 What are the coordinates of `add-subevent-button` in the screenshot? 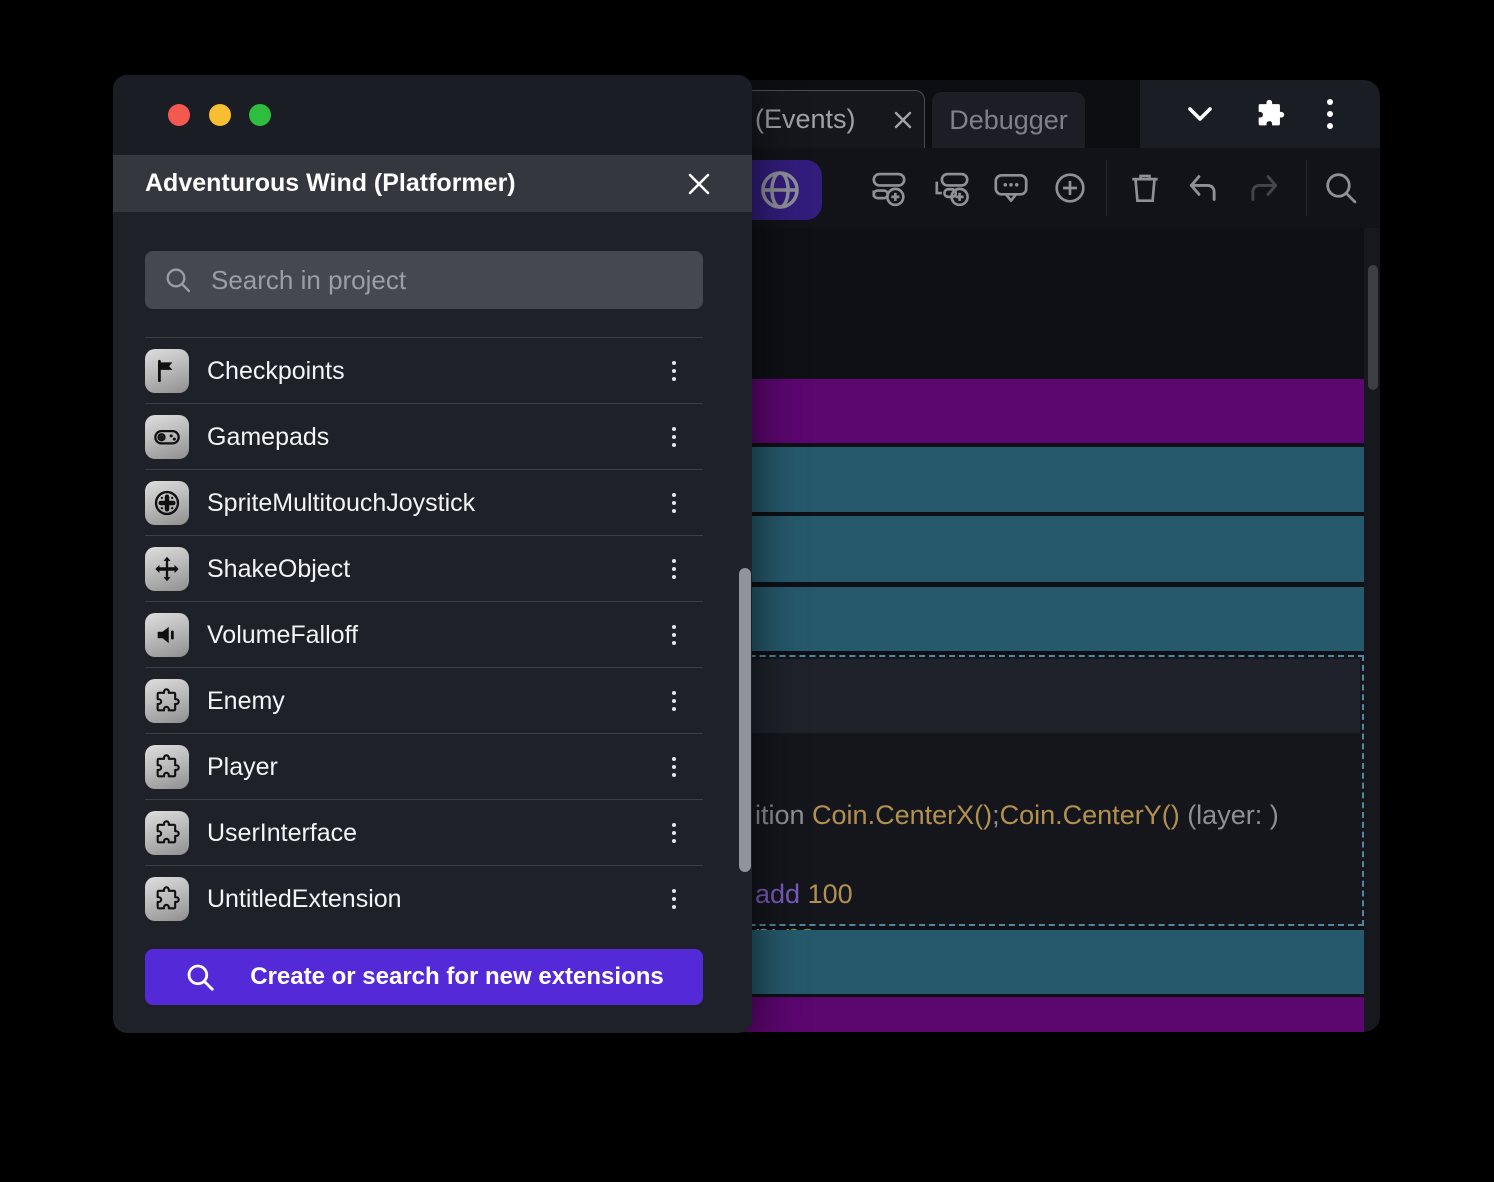 It's located at (952, 188).